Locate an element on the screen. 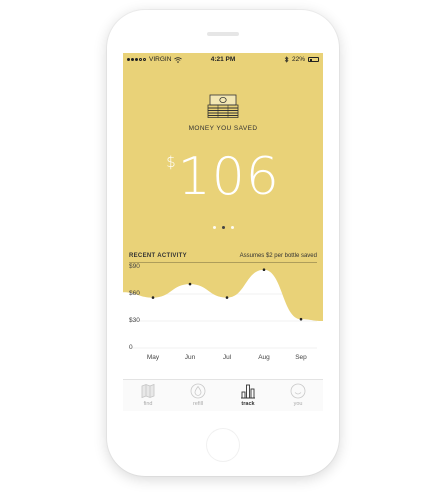 This screenshot has height=500, width=430. activity-title: RECENT ACTIVITY is located at coordinates (158, 255).